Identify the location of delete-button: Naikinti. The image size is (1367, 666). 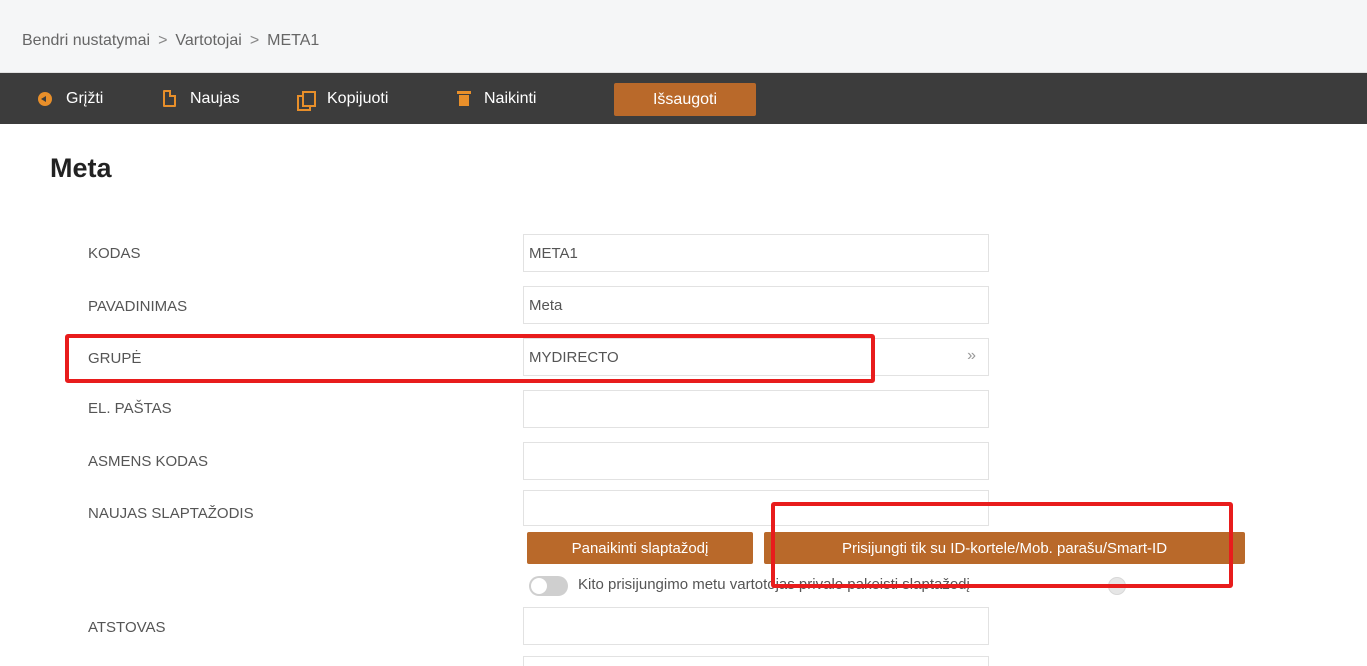
(497, 98).